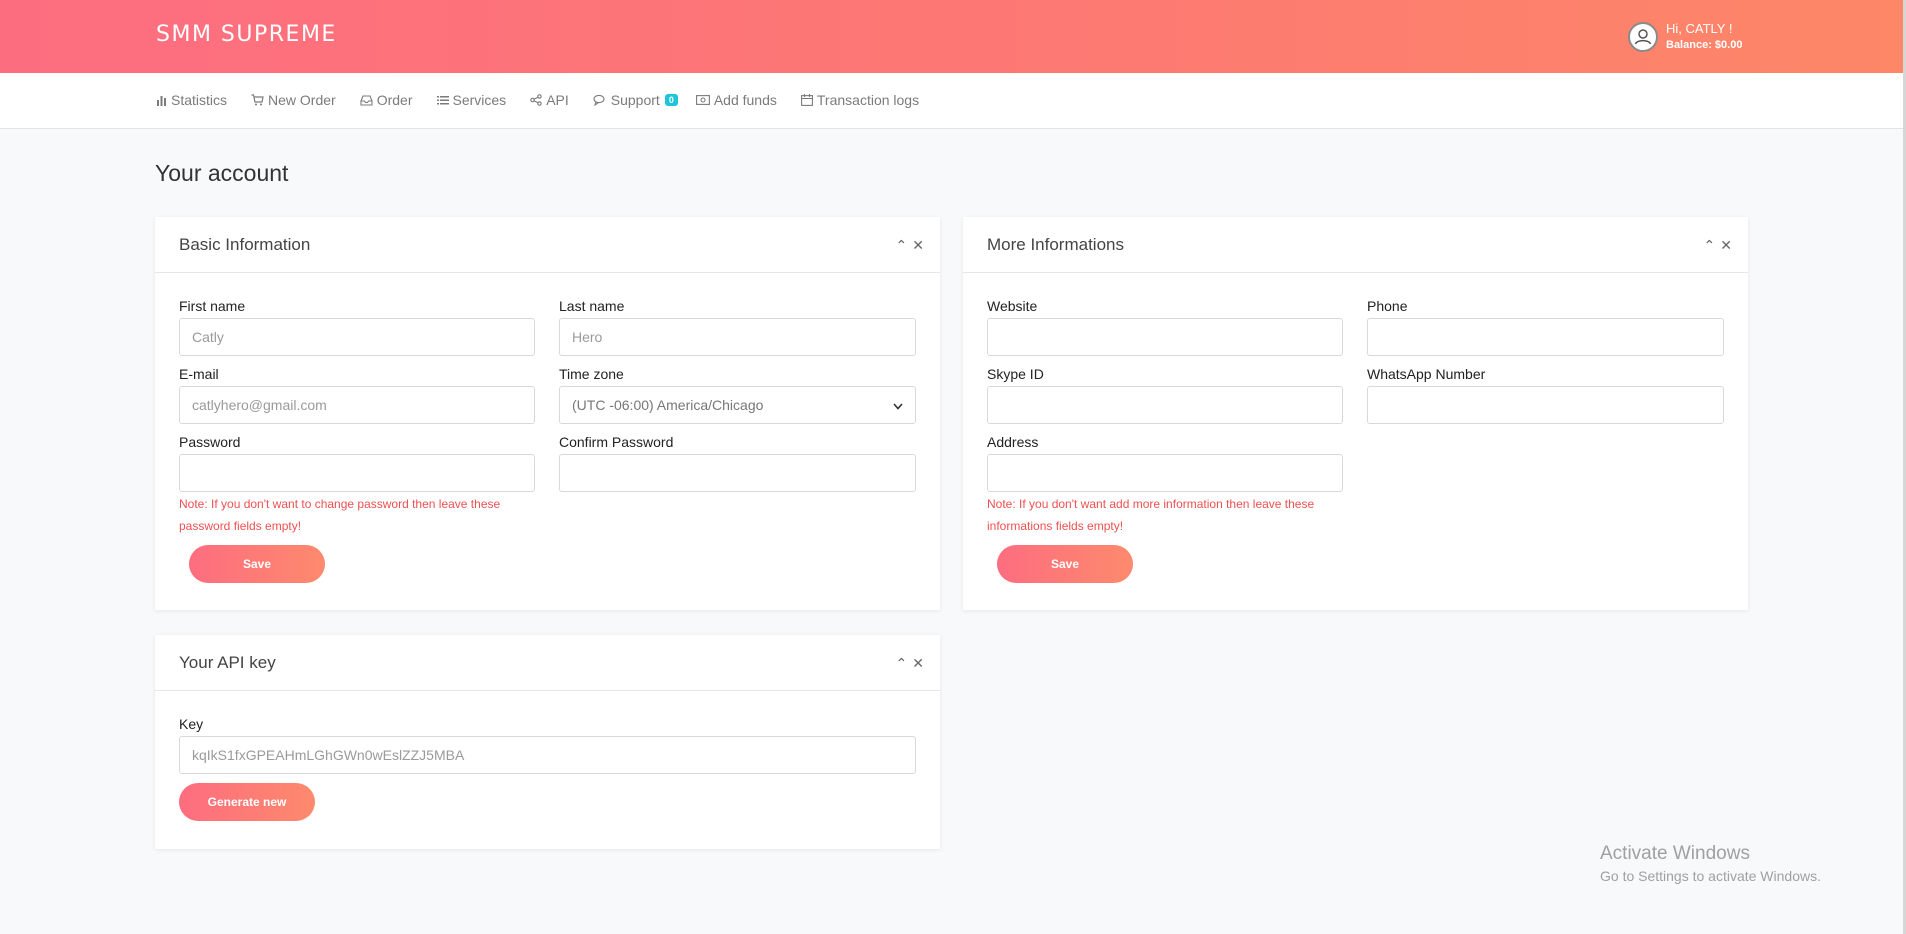 The image size is (1906, 934). Describe the element at coordinates (246, 34) in the screenshot. I see `brand-logo: SMM SUPREME` at that location.